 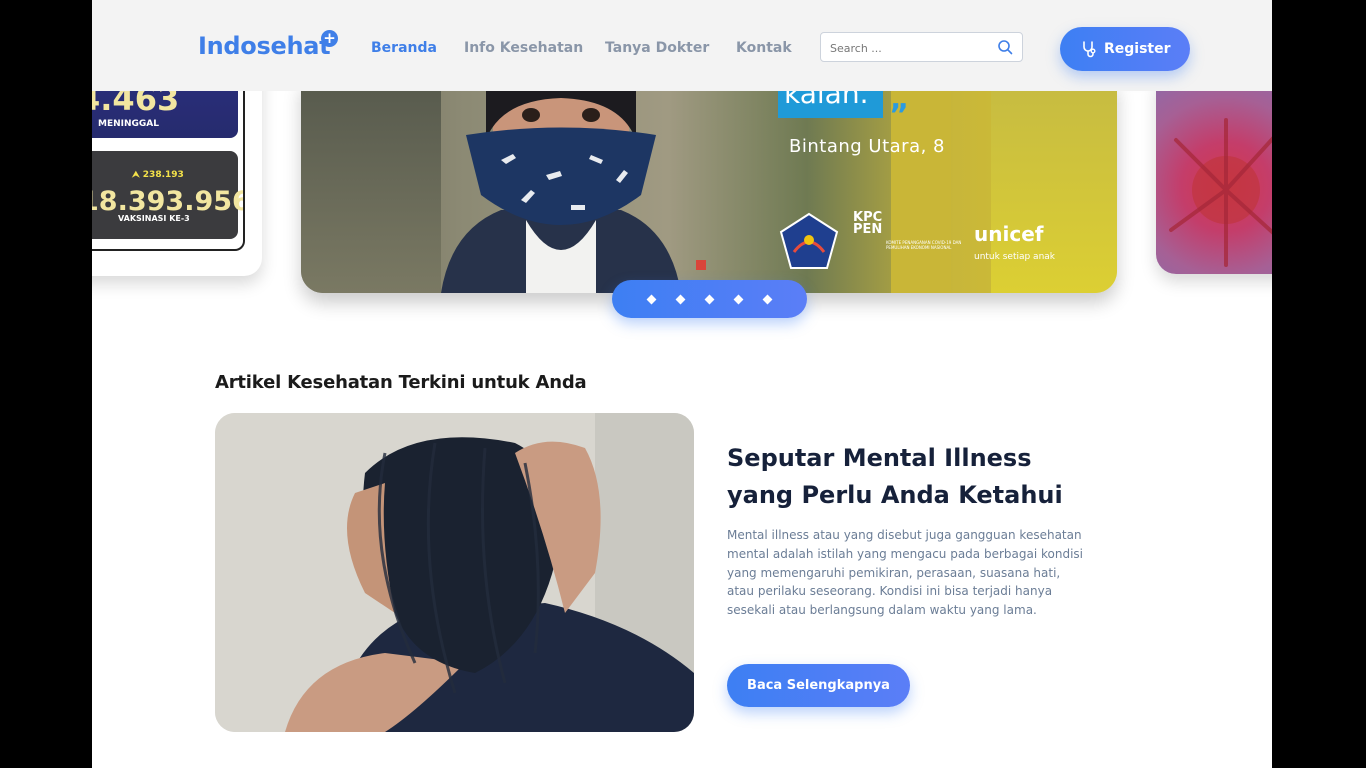 I want to click on vaccination-stat: ⮝ 238.193 18.393.956 VAKSINASI KE-3, so click(x=167, y=195).